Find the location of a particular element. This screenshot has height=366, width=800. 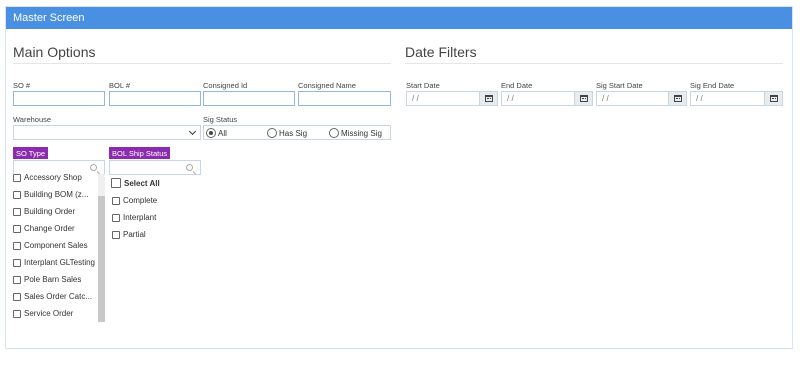

start-date-input: / / is located at coordinates (452, 98).